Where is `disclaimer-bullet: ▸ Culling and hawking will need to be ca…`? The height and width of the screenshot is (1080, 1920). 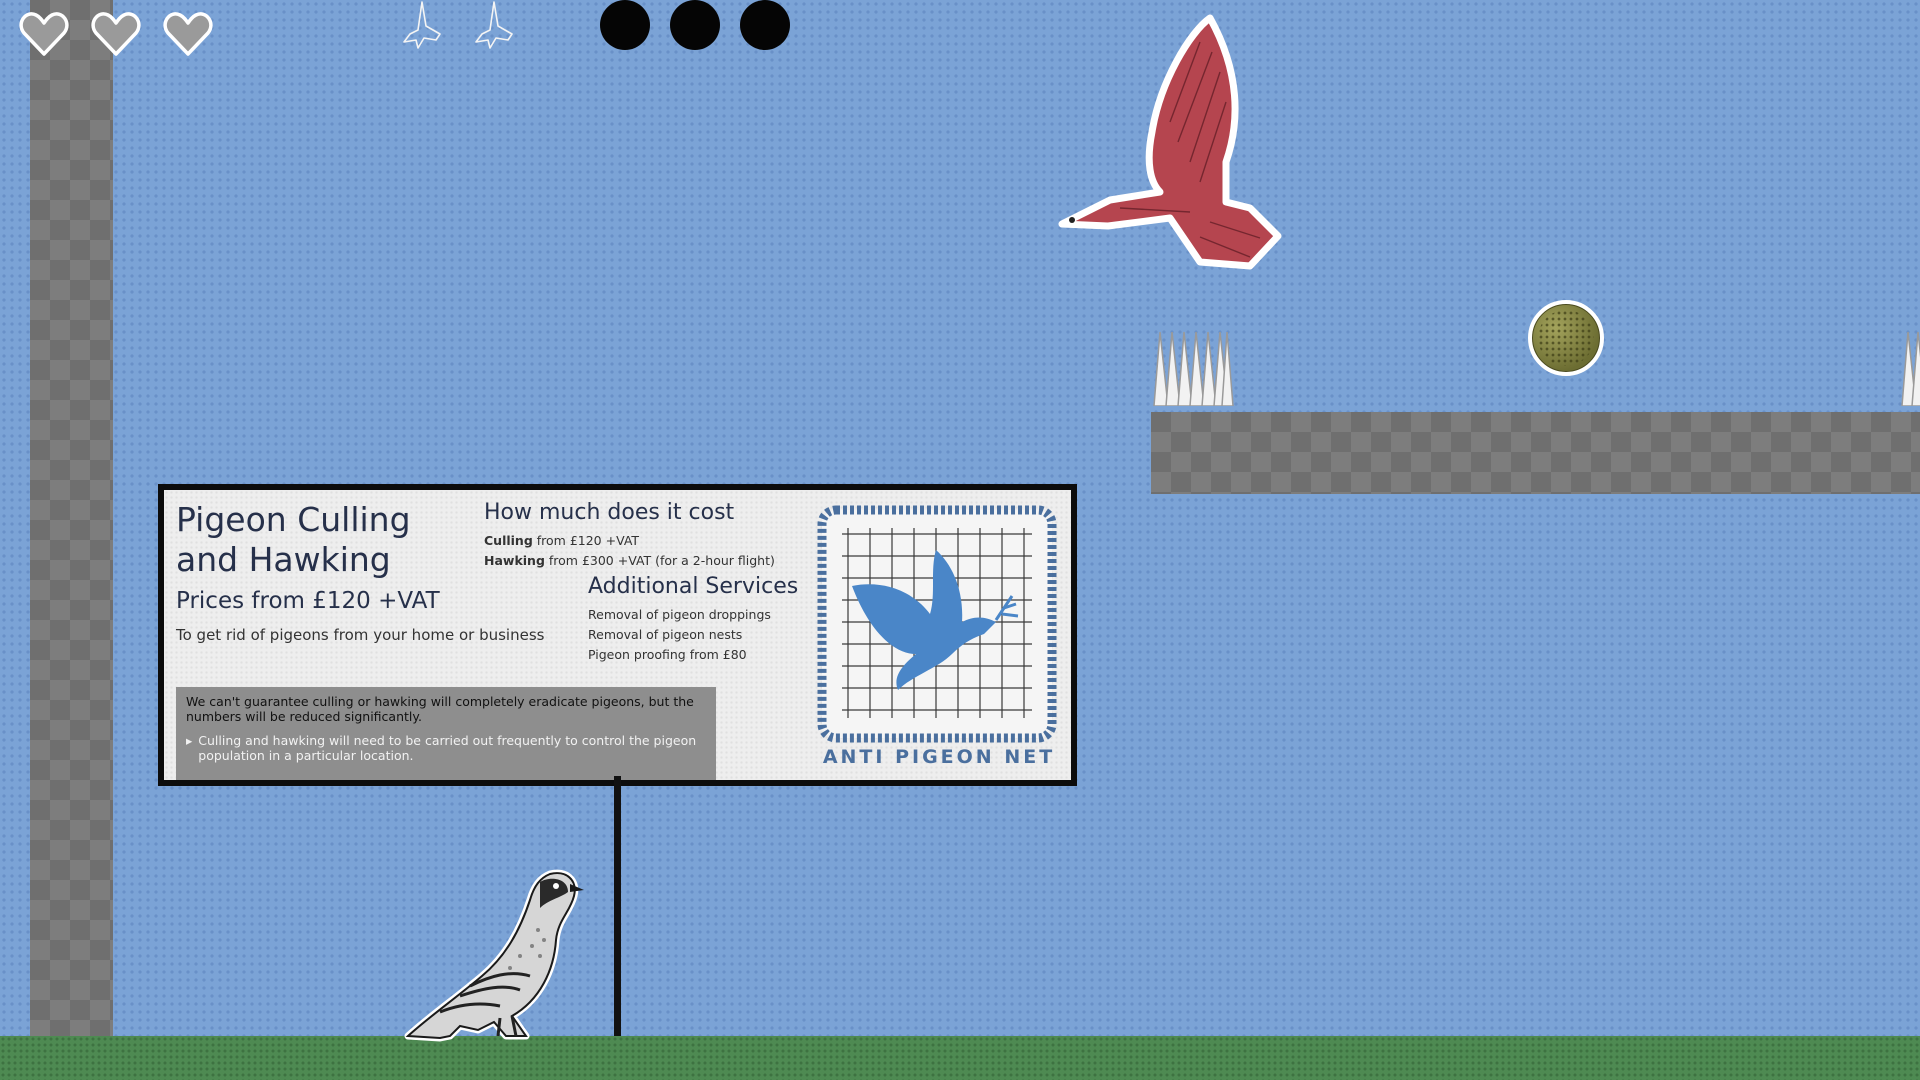
disclaimer-bullet: ▸ Culling and hawking will need to be ca… is located at coordinates (446, 748).